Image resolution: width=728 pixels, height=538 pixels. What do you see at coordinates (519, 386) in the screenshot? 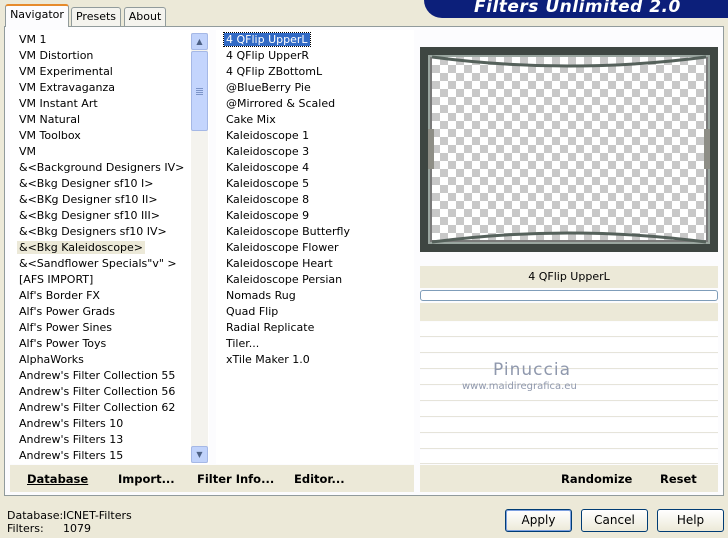
I see `watermark-url: www.maidiregrafica.eu` at bounding box center [519, 386].